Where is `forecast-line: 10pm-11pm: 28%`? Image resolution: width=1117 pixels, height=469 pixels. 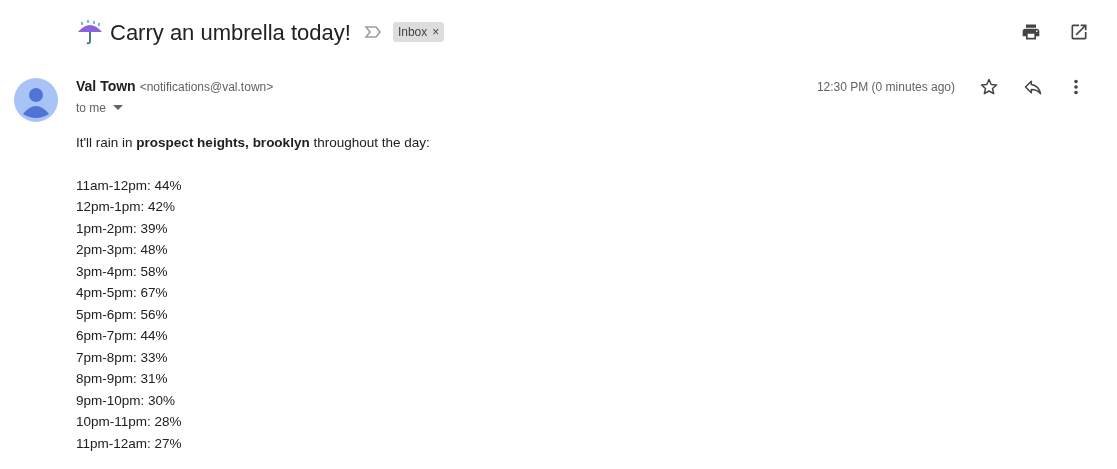 forecast-line: 10pm-11pm: 28% is located at coordinates (129, 422).